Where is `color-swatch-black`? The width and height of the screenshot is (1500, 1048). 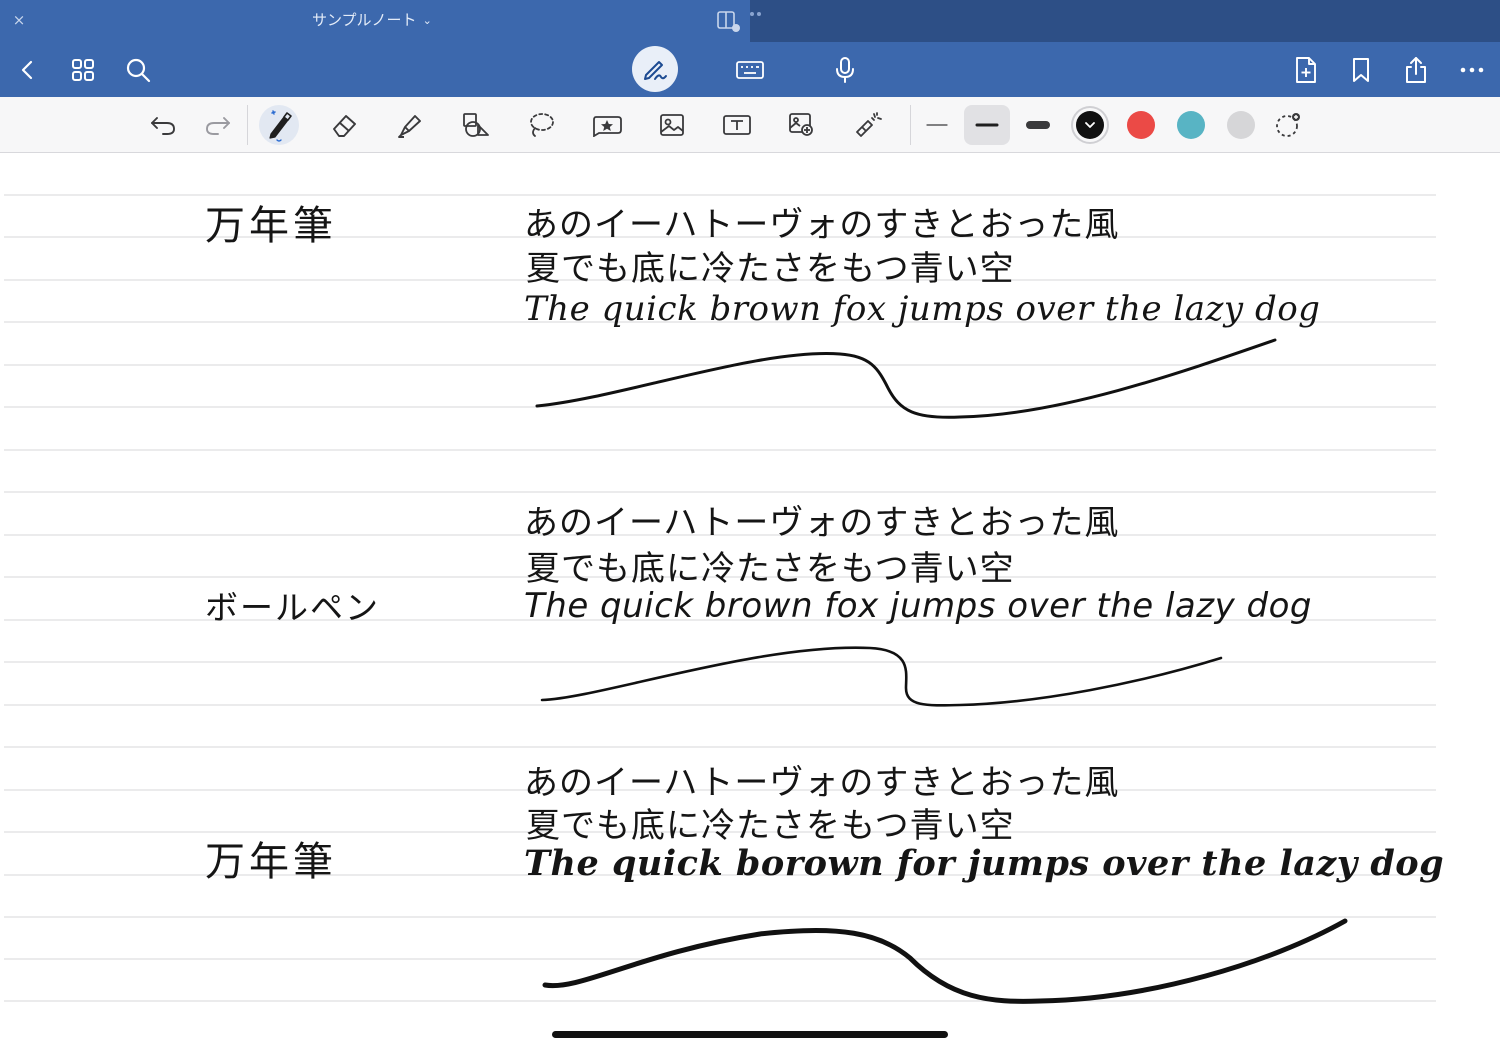
color-swatch-black is located at coordinates (1090, 125).